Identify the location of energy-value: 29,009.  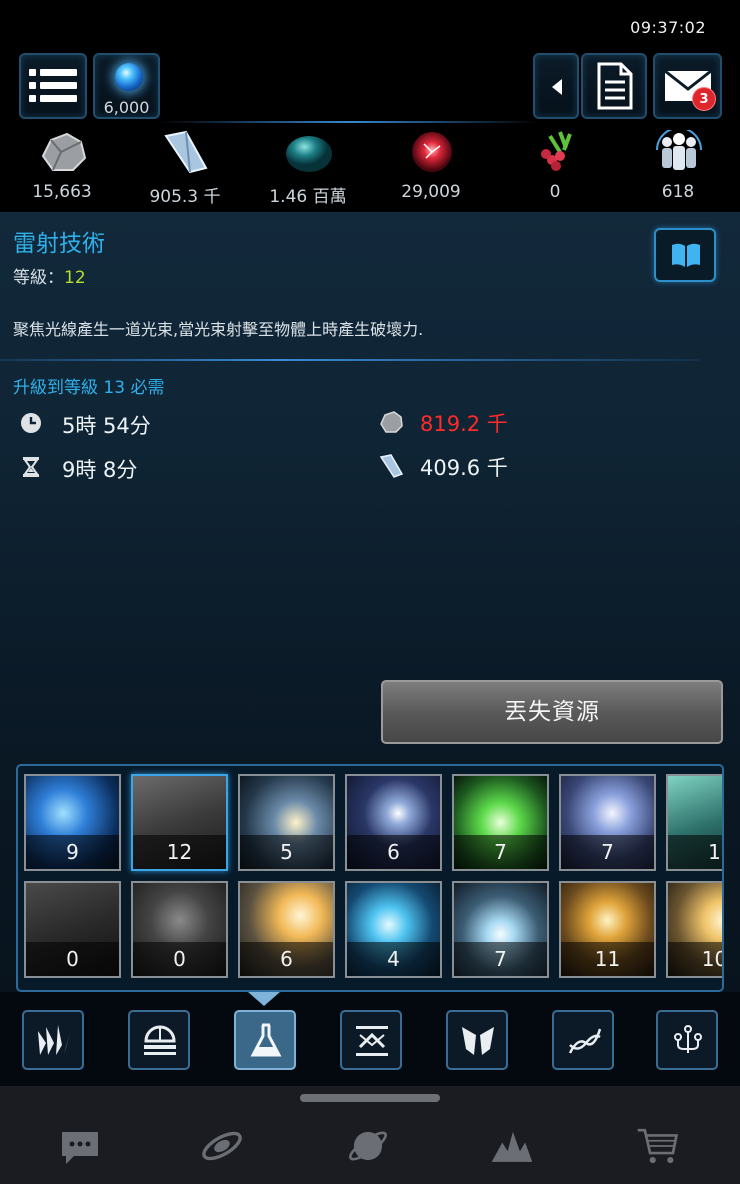
(431, 192).